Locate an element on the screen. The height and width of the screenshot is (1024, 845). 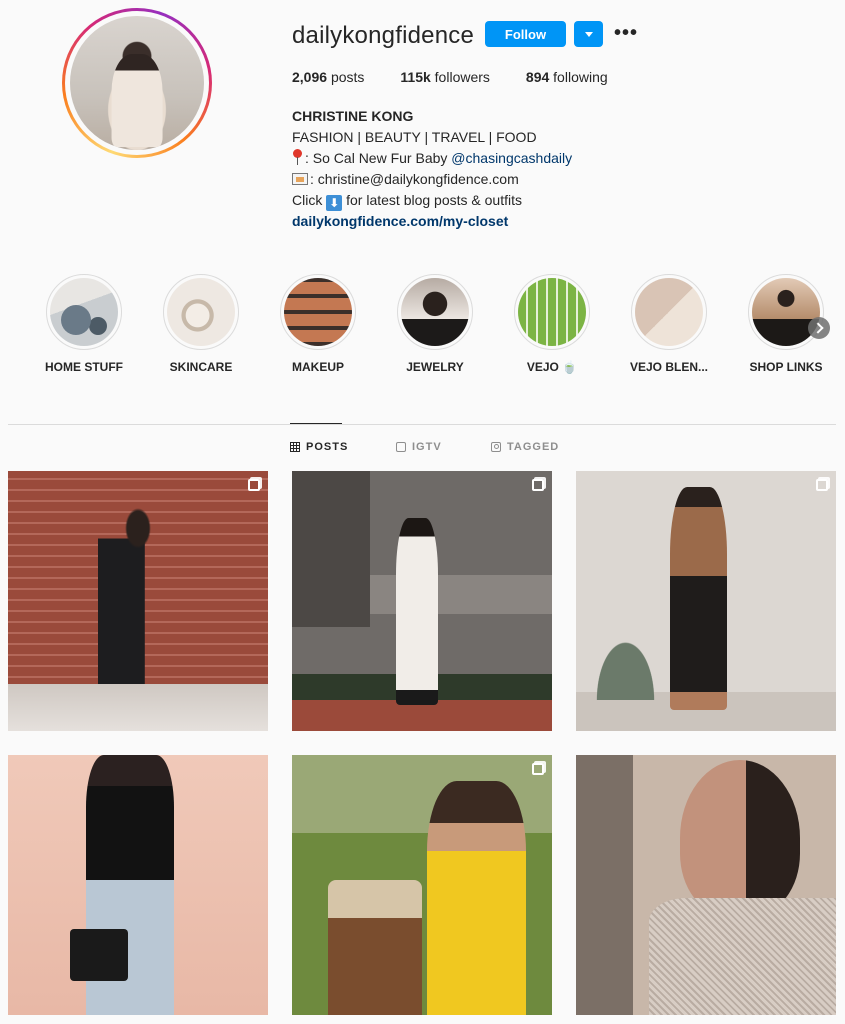
pin-icon is located at coordinates (297, 157).